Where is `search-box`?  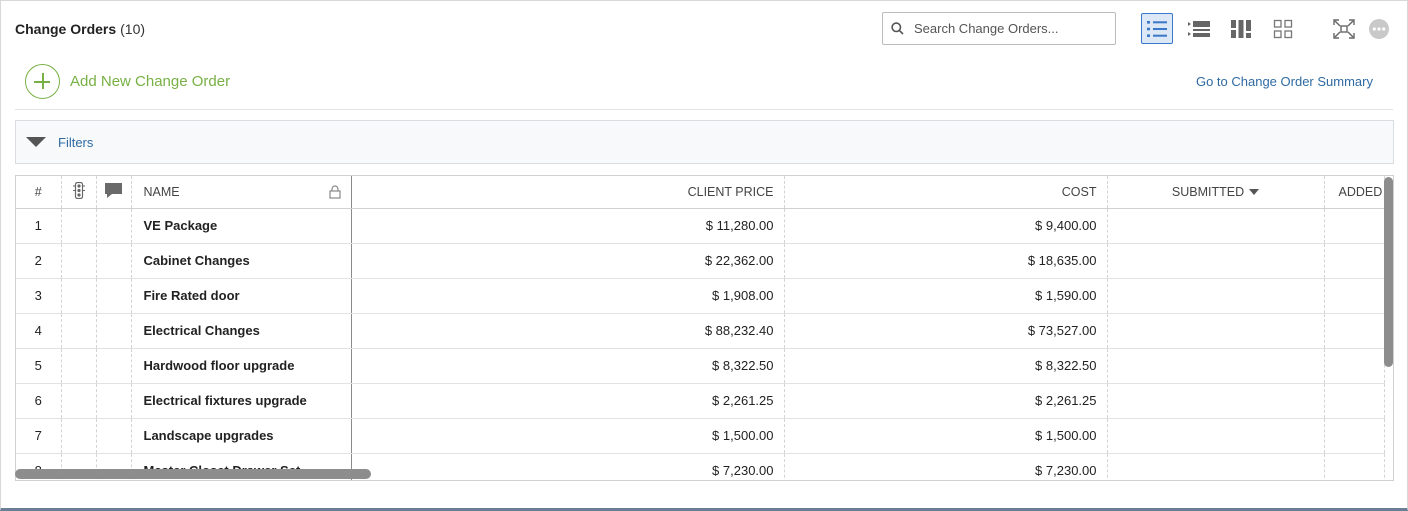 search-box is located at coordinates (999, 28).